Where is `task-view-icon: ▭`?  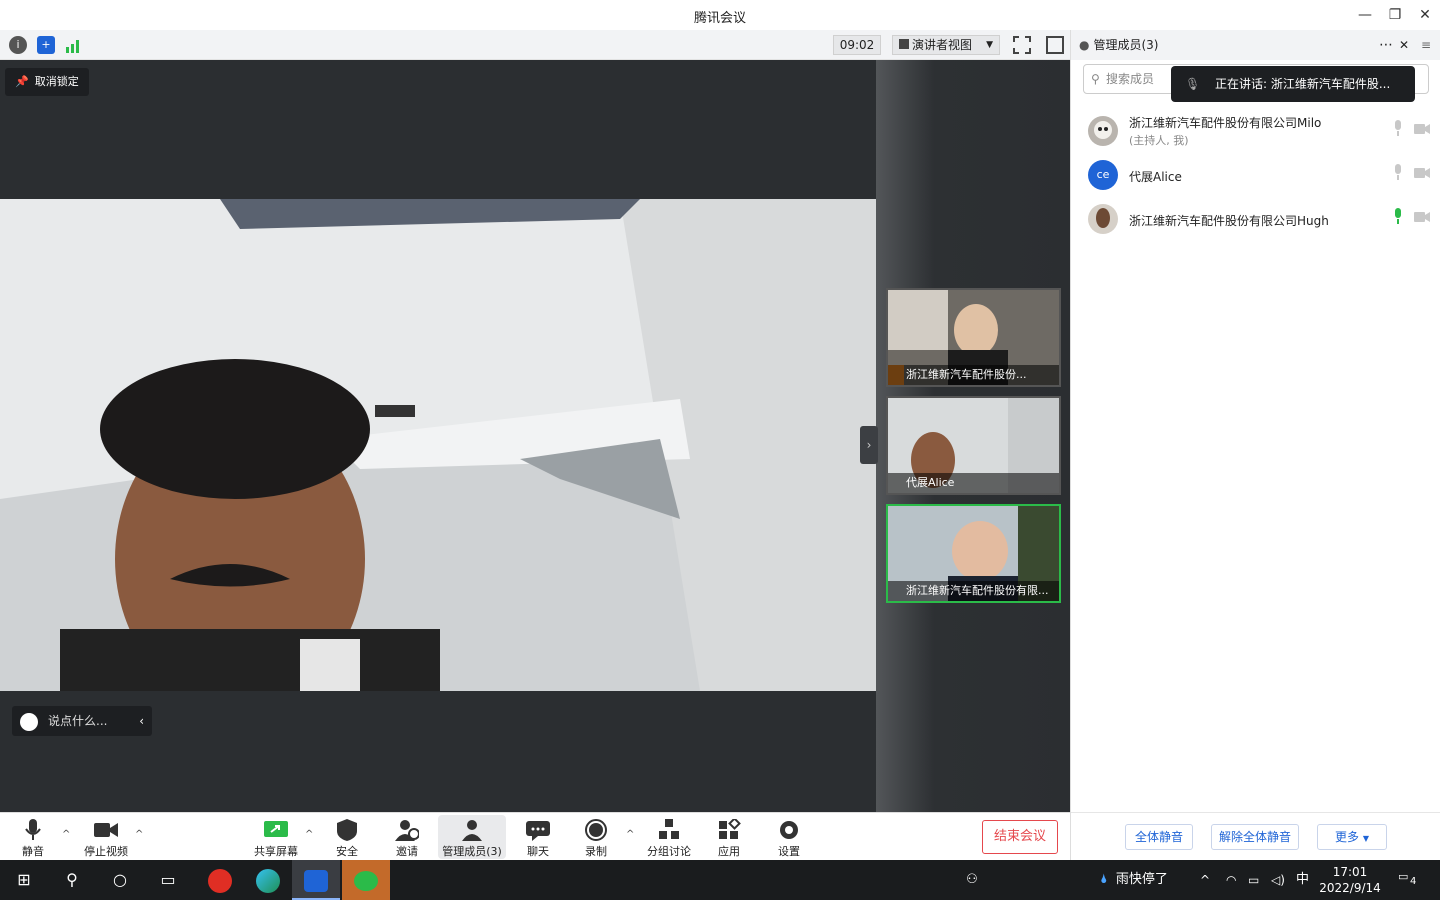 task-view-icon: ▭ is located at coordinates (168, 880).